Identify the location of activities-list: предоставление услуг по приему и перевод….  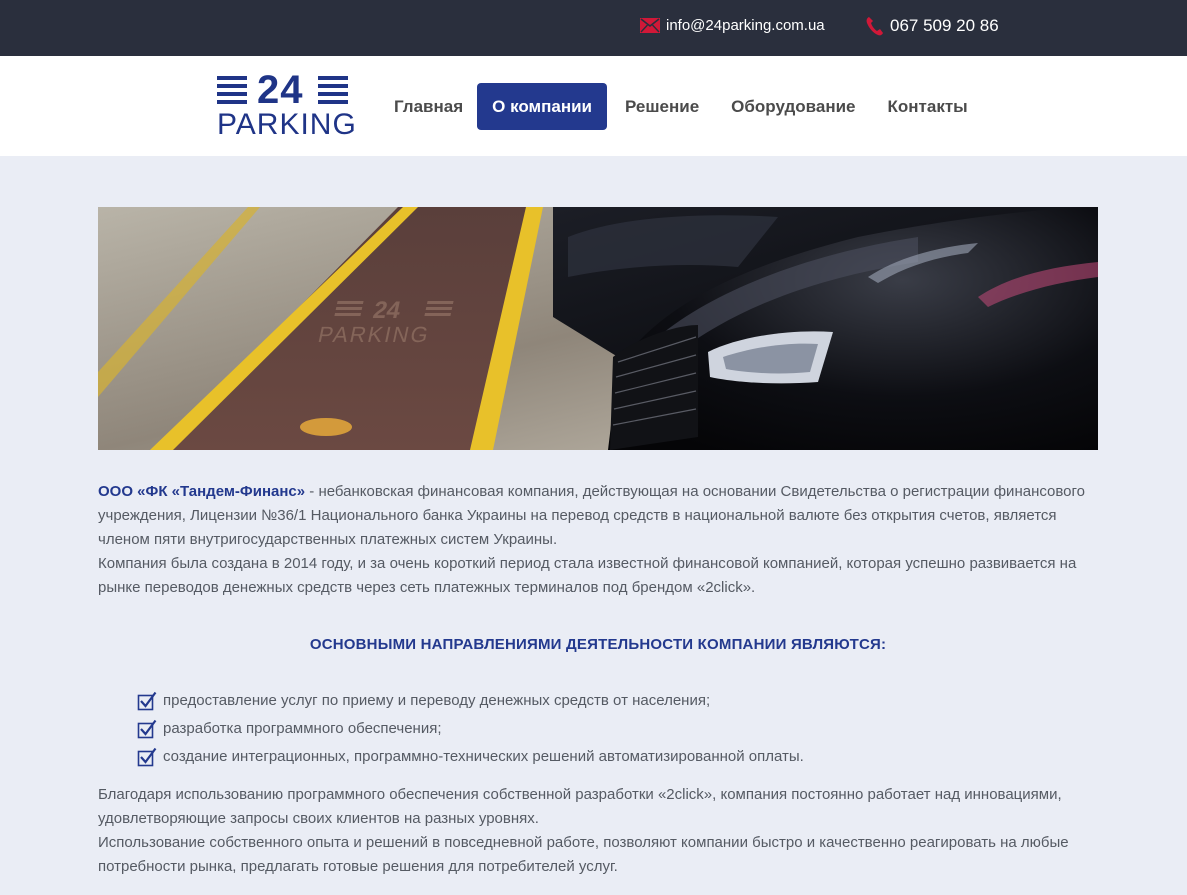
(617, 729).